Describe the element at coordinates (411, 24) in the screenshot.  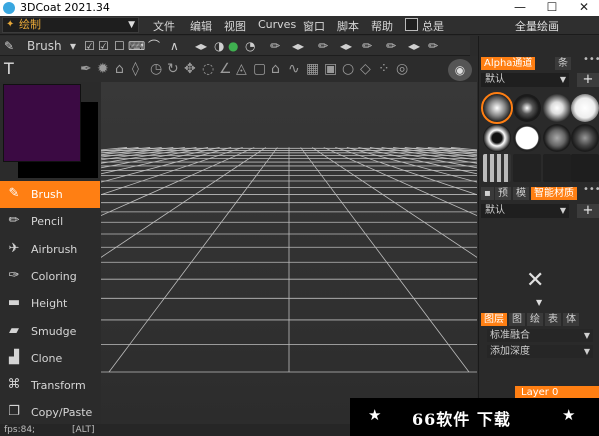
I see `always-checkbox` at that location.